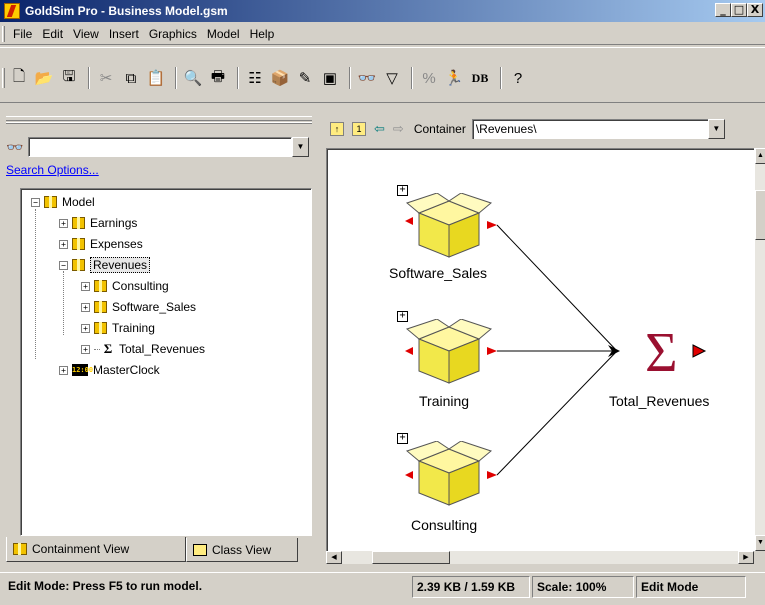 This screenshot has height=605, width=765. Describe the element at coordinates (438, 273) in the screenshot. I see `software-sales-label: Software_Sales` at that location.